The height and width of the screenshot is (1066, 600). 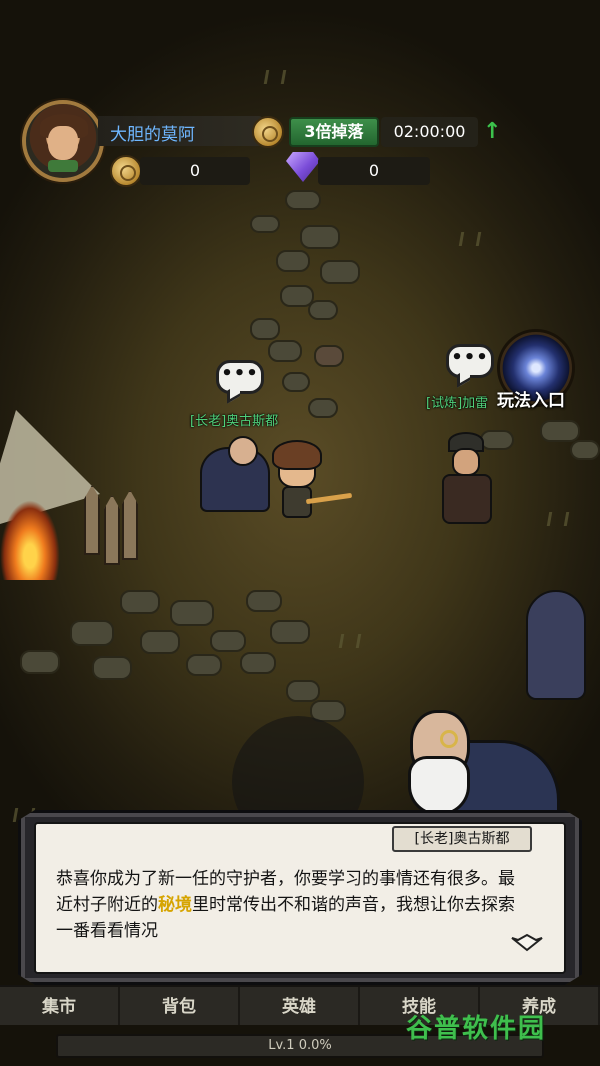 I want to click on campfire, so click(x=30, y=540).